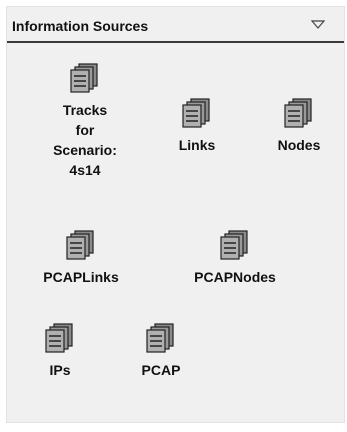 Image resolution: width=347 pixels, height=432 pixels. I want to click on source-label-pcapnodes: PCAPNodes, so click(235, 277).